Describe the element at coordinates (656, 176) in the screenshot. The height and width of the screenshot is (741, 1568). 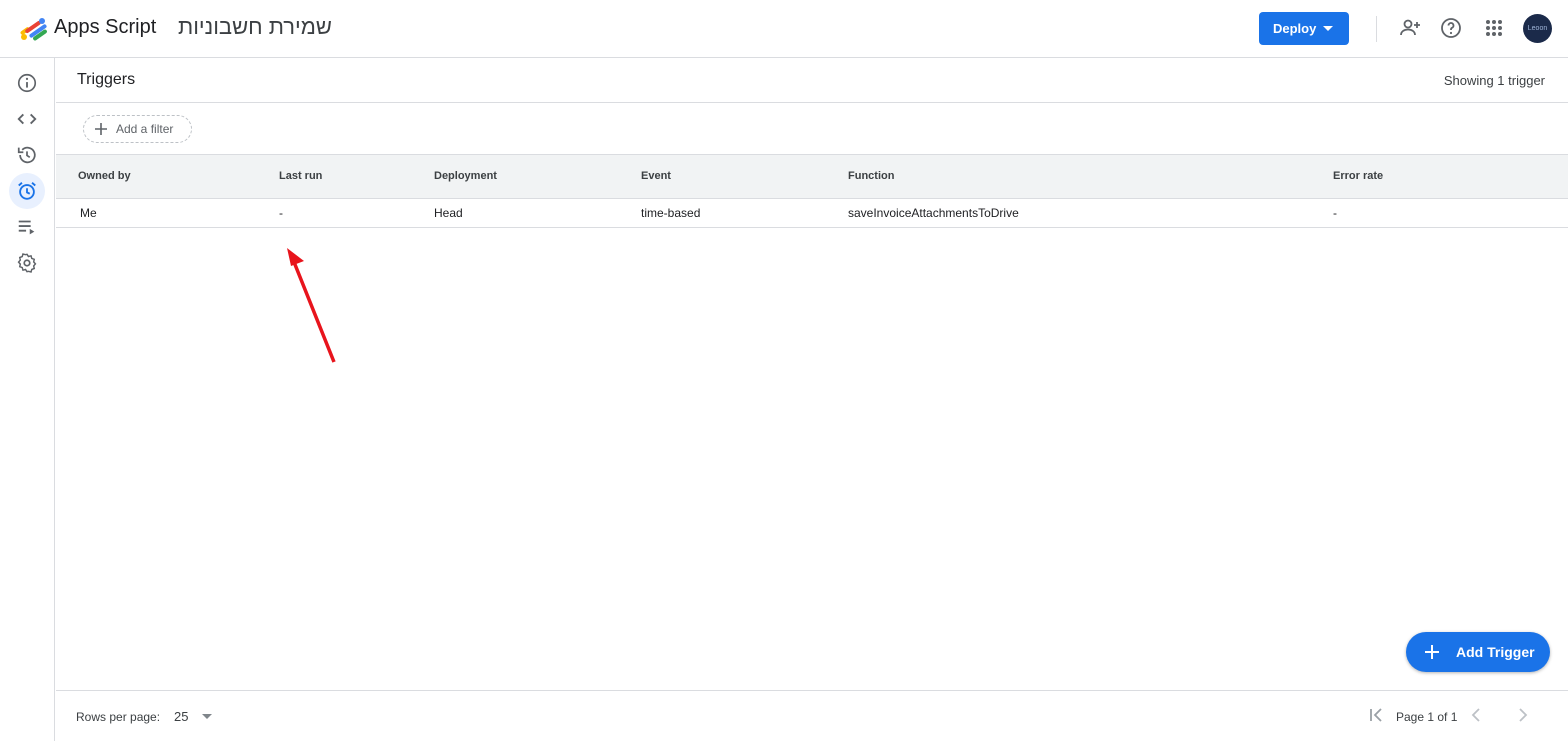
I see `column-event: Event` at that location.